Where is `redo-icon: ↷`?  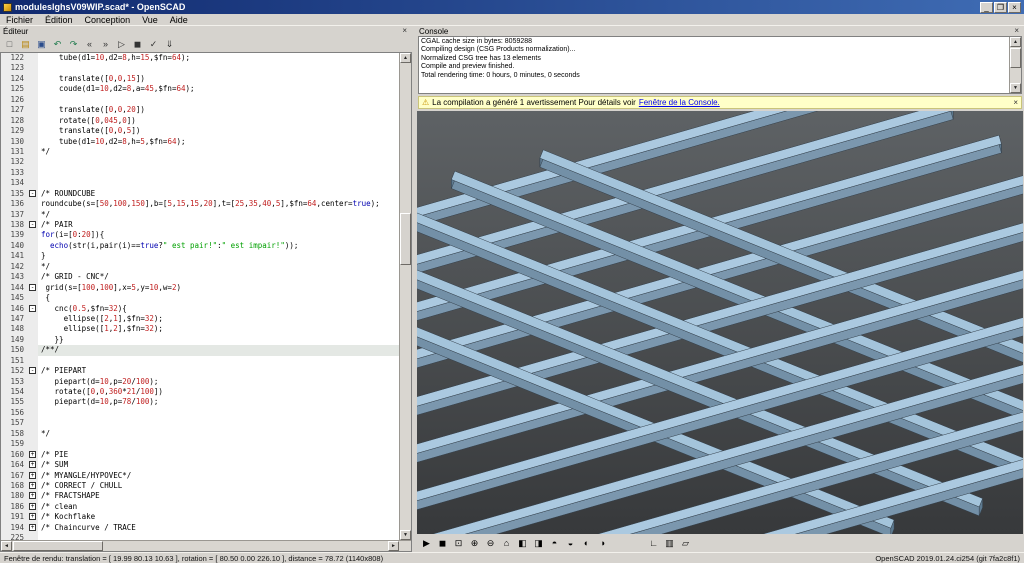
redo-icon: ↷ is located at coordinates (73, 44).